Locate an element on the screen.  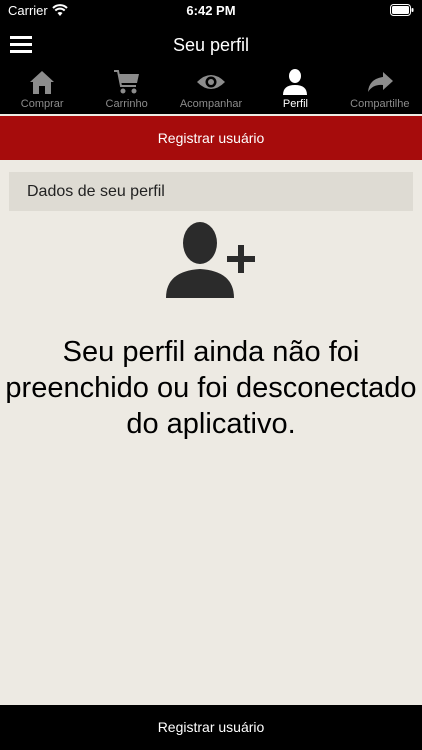
tab-perfil: Perfil is located at coordinates (295, 90).